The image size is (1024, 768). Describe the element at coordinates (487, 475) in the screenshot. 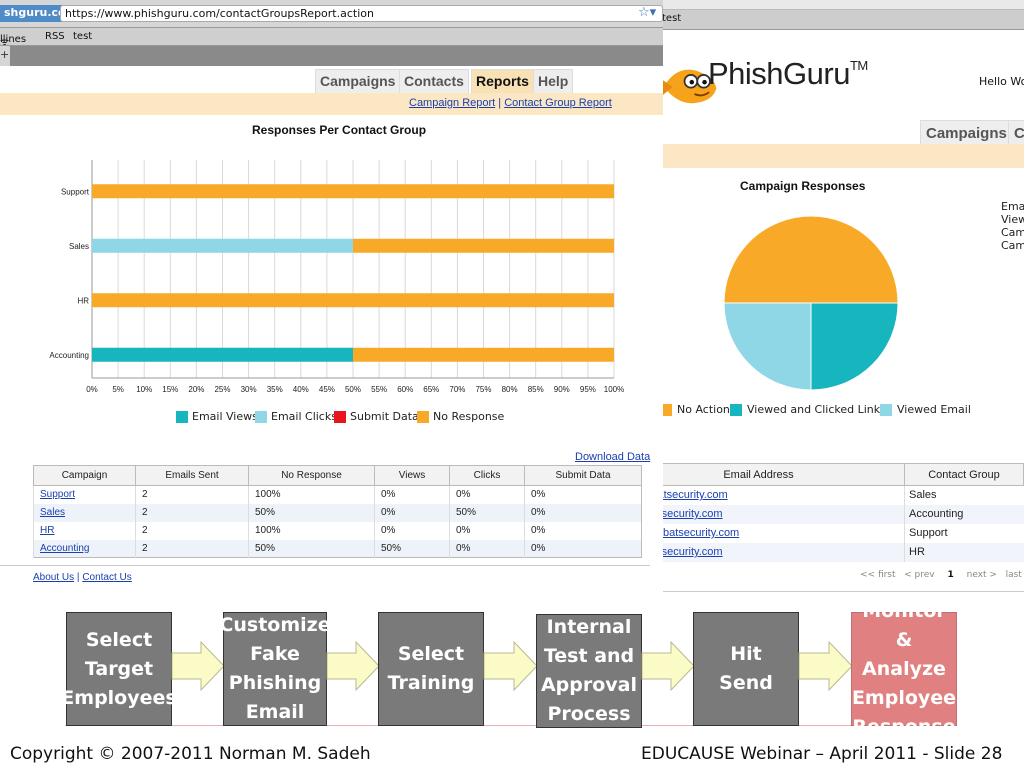

I see `column-header: Clicks` at that location.